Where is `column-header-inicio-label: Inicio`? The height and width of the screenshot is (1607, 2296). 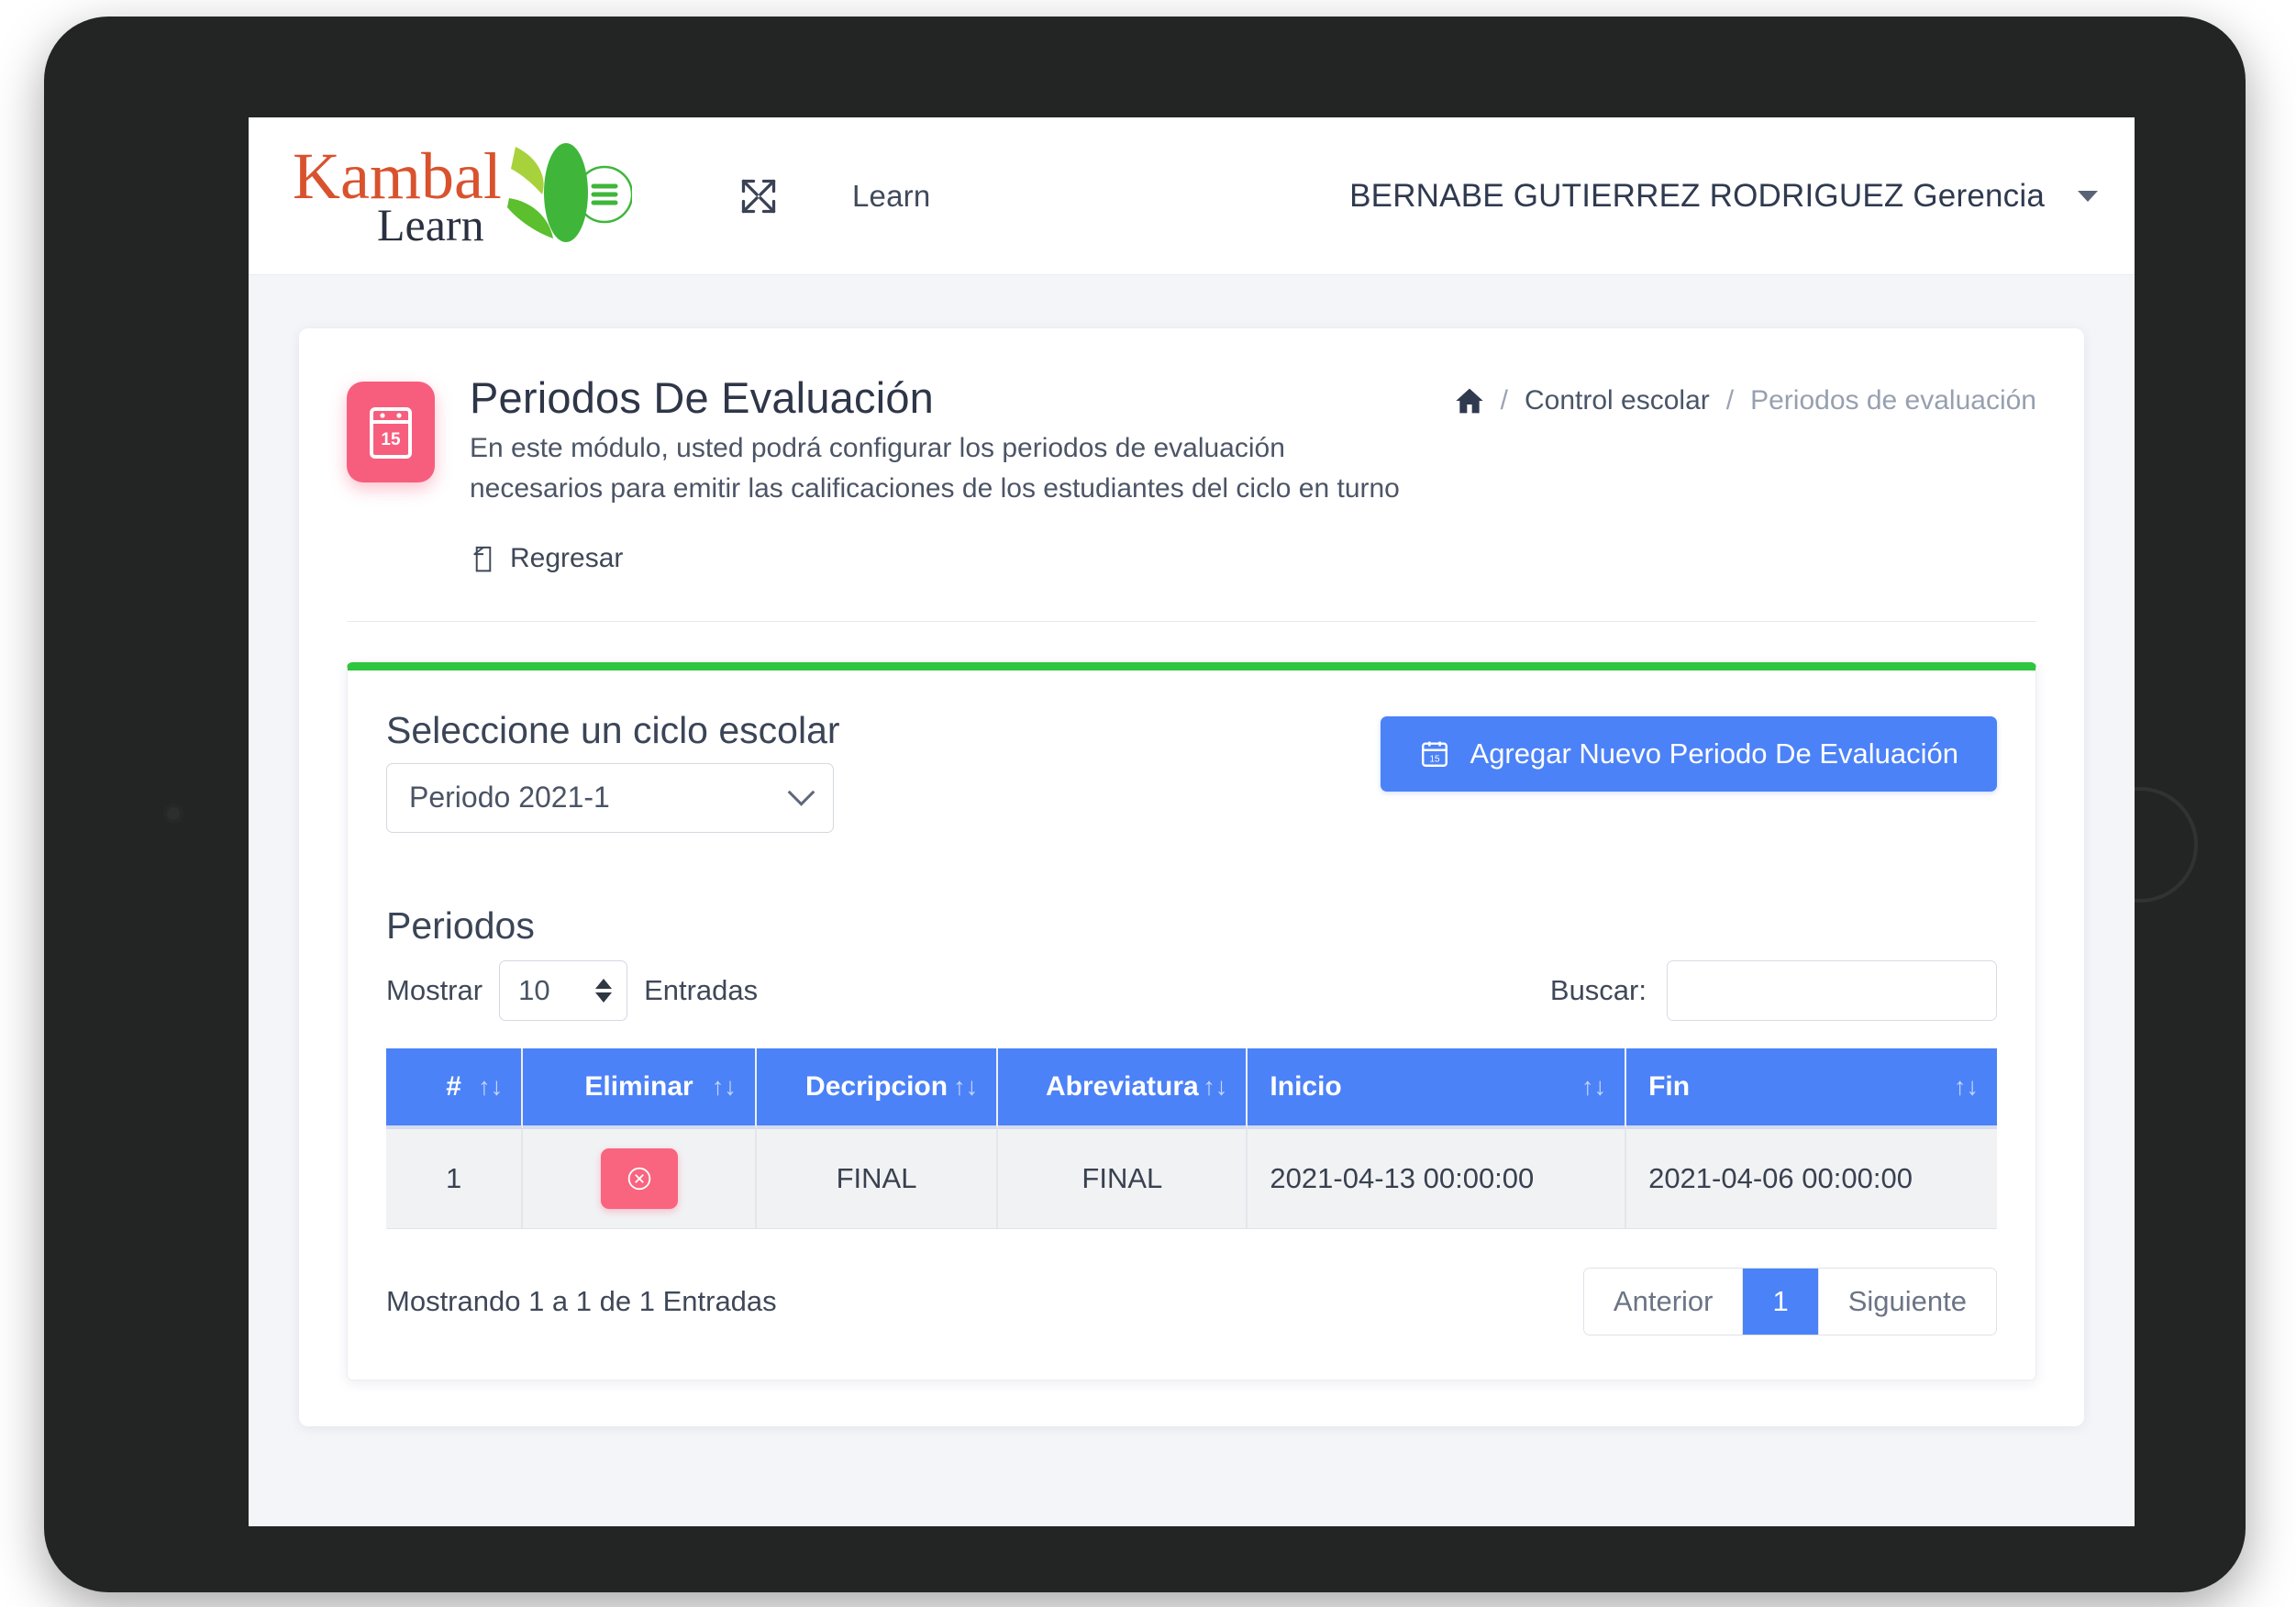 column-header-inicio-label: Inicio is located at coordinates (1306, 1086).